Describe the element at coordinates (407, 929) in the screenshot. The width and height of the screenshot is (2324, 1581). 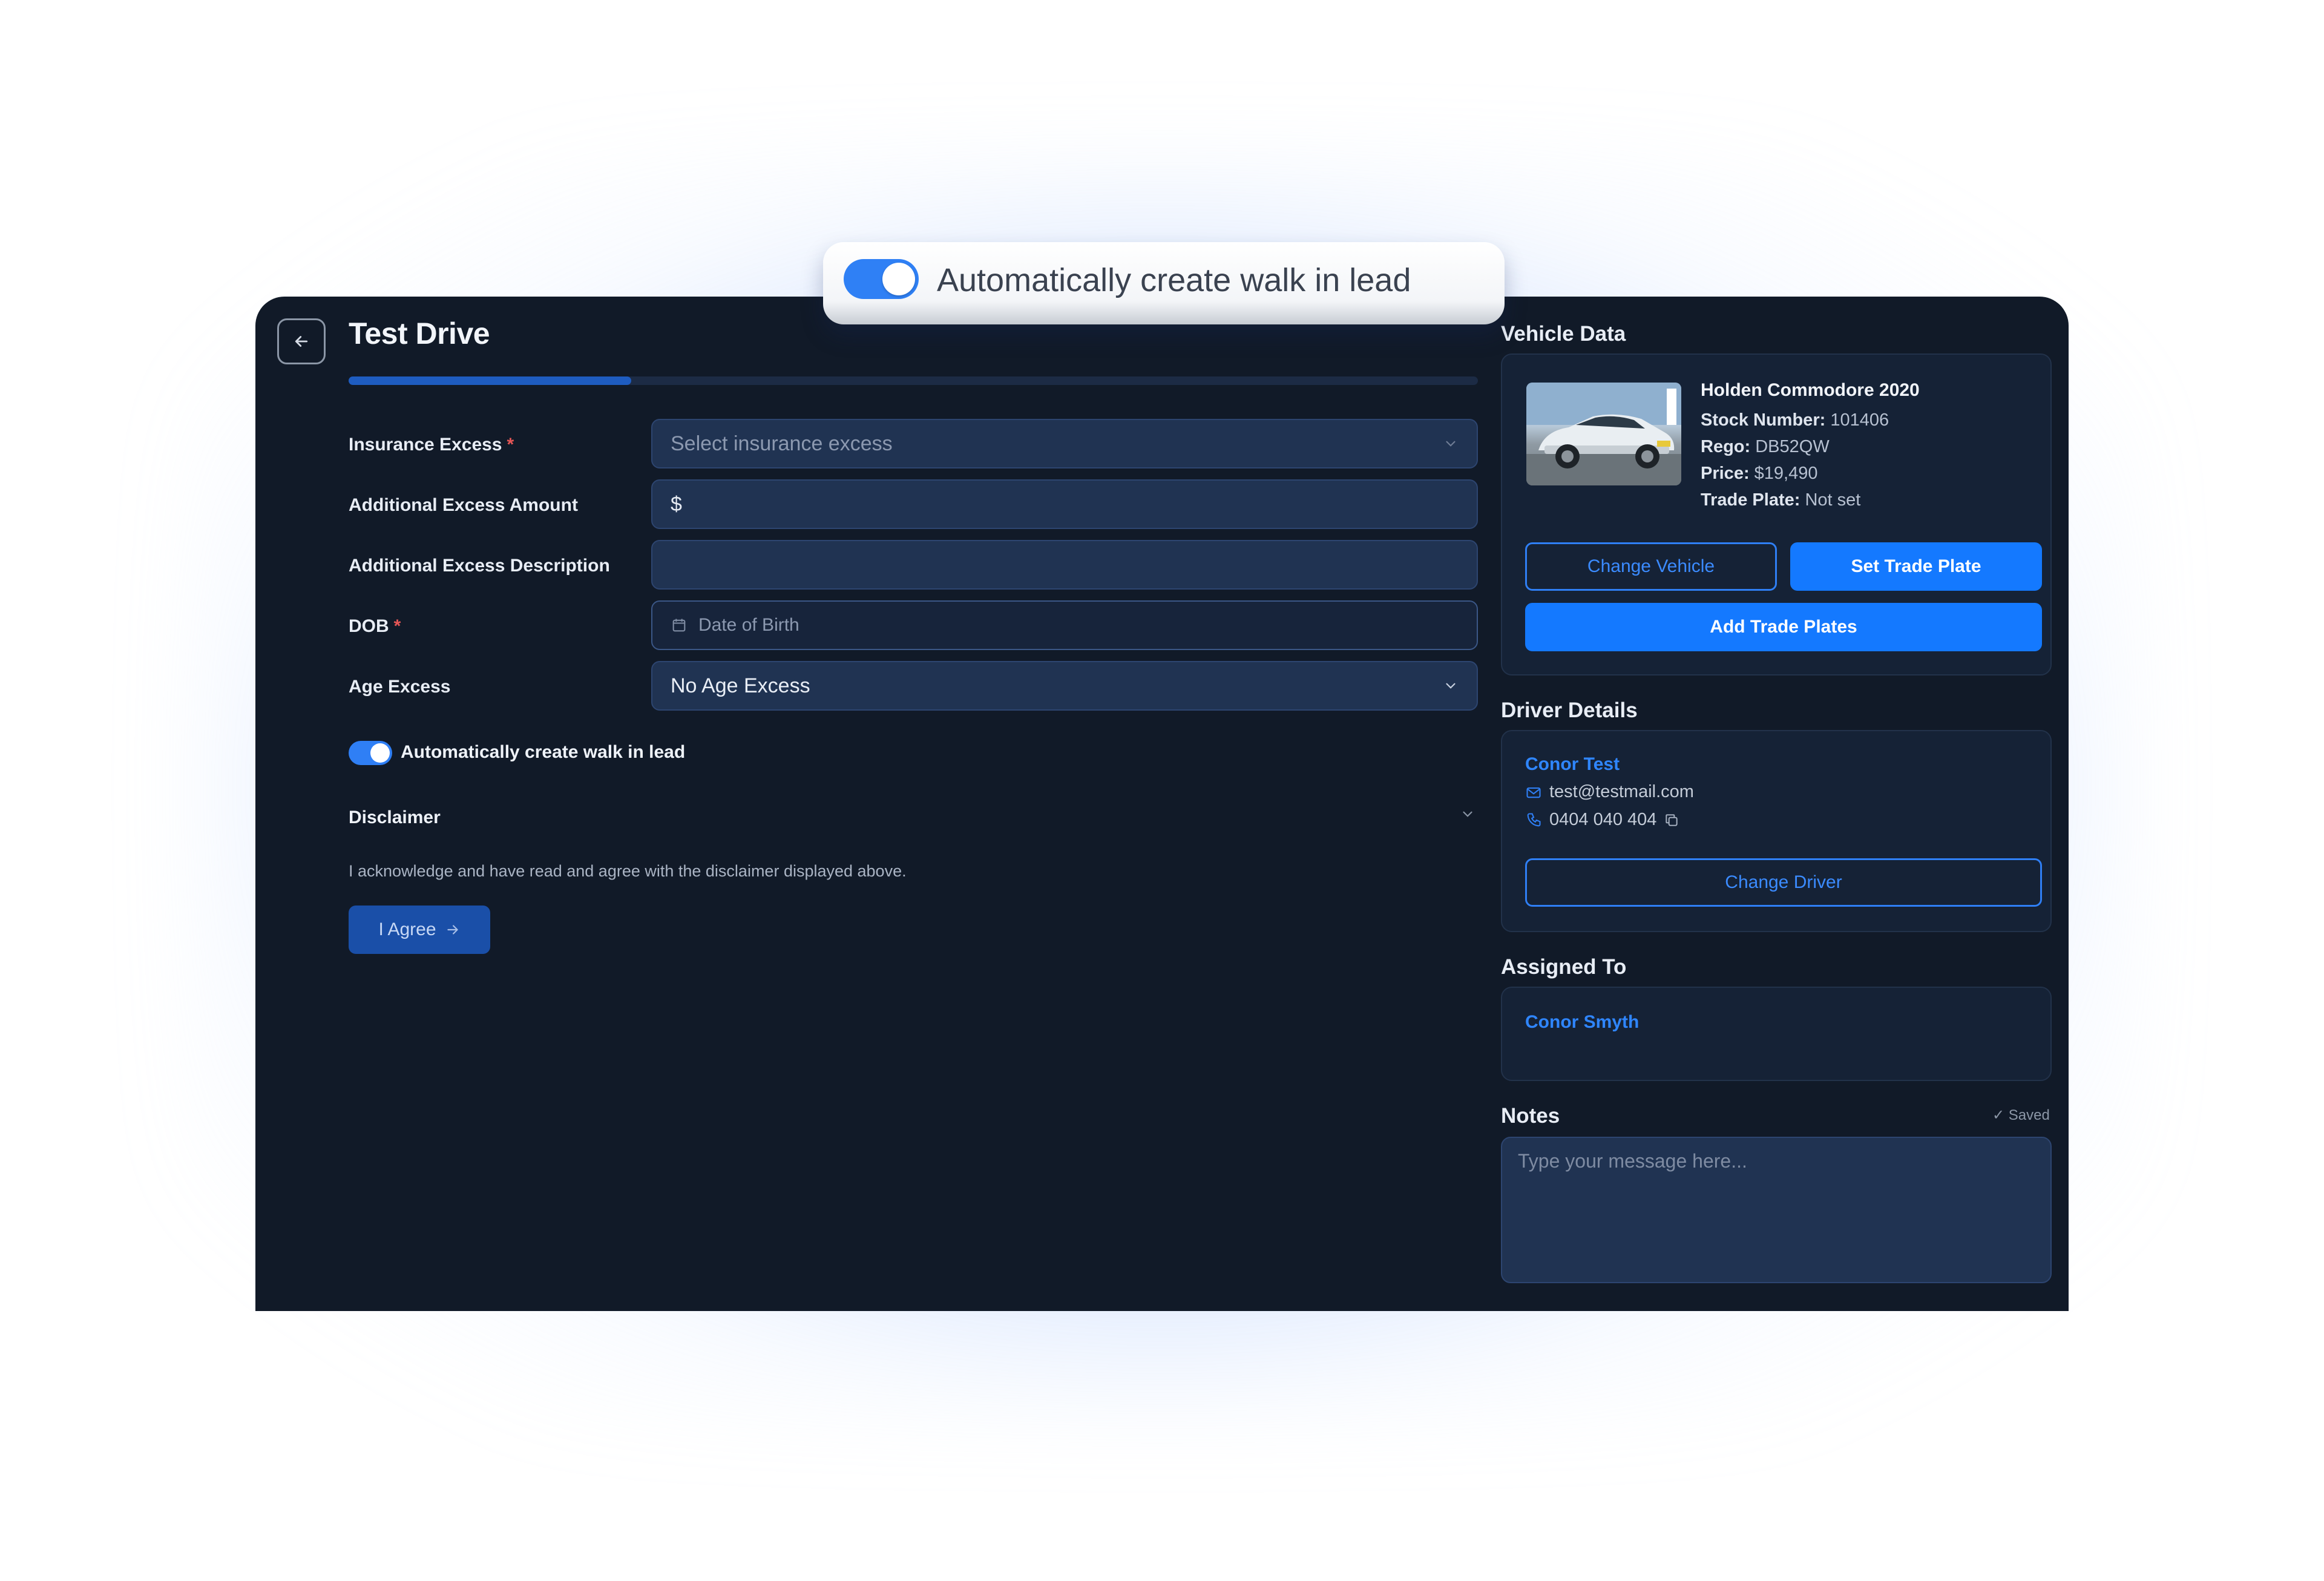
I see `agree-button-label: I Agree` at that location.